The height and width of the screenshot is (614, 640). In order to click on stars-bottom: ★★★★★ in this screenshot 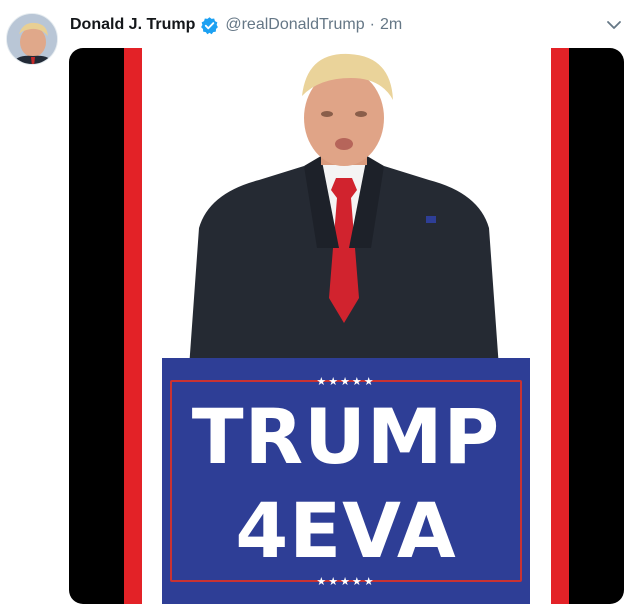, I will do `click(346, 582)`.